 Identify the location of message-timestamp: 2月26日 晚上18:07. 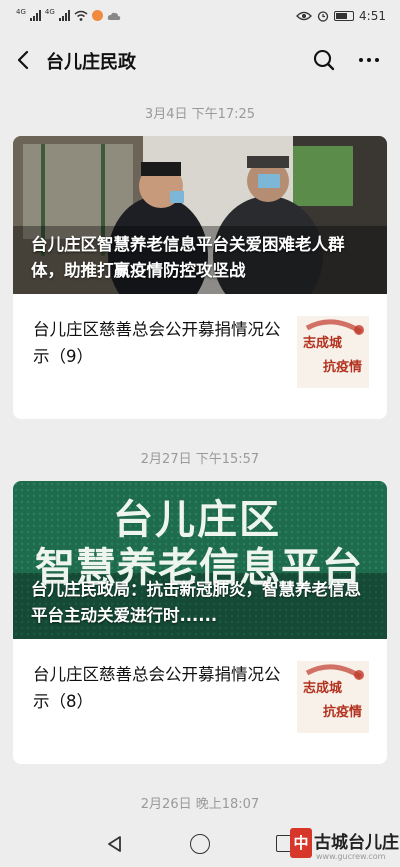
(200, 804).